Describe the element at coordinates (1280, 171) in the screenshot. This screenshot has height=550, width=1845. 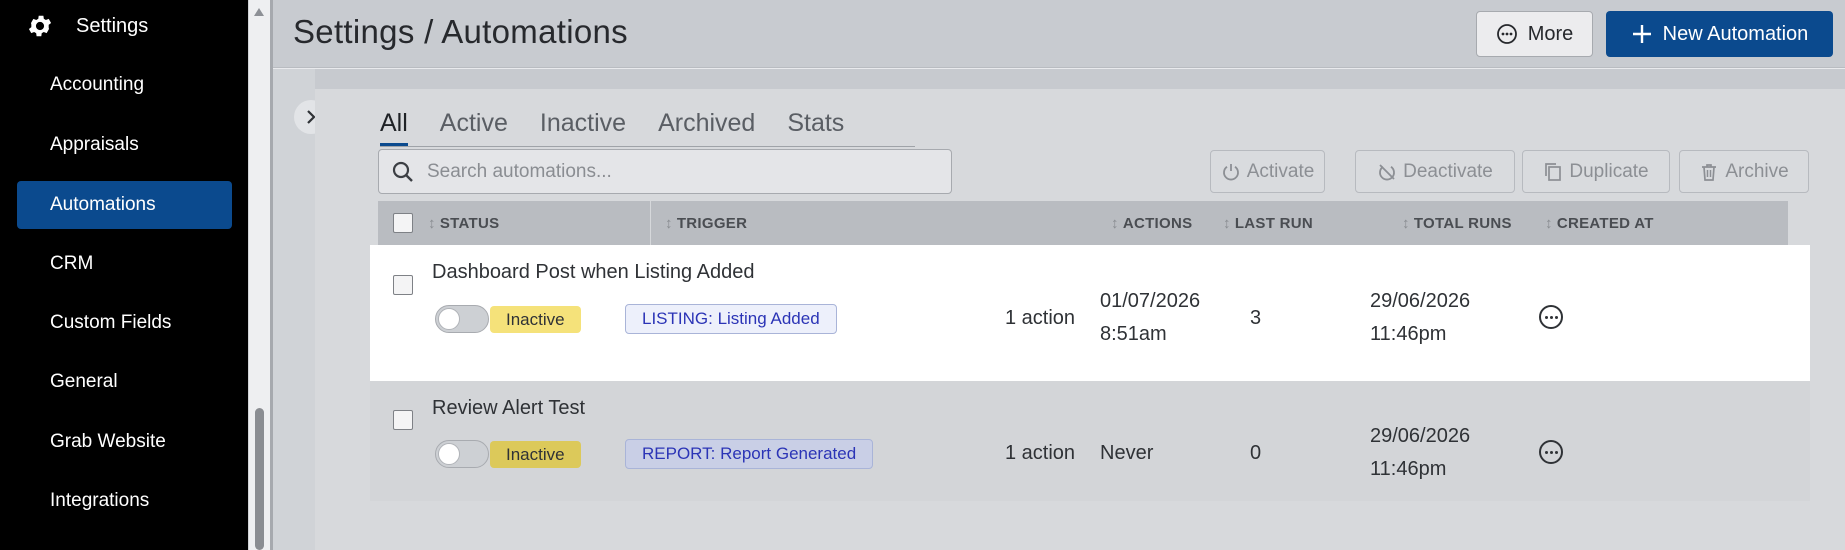
I see `activate-label: Activate` at that location.